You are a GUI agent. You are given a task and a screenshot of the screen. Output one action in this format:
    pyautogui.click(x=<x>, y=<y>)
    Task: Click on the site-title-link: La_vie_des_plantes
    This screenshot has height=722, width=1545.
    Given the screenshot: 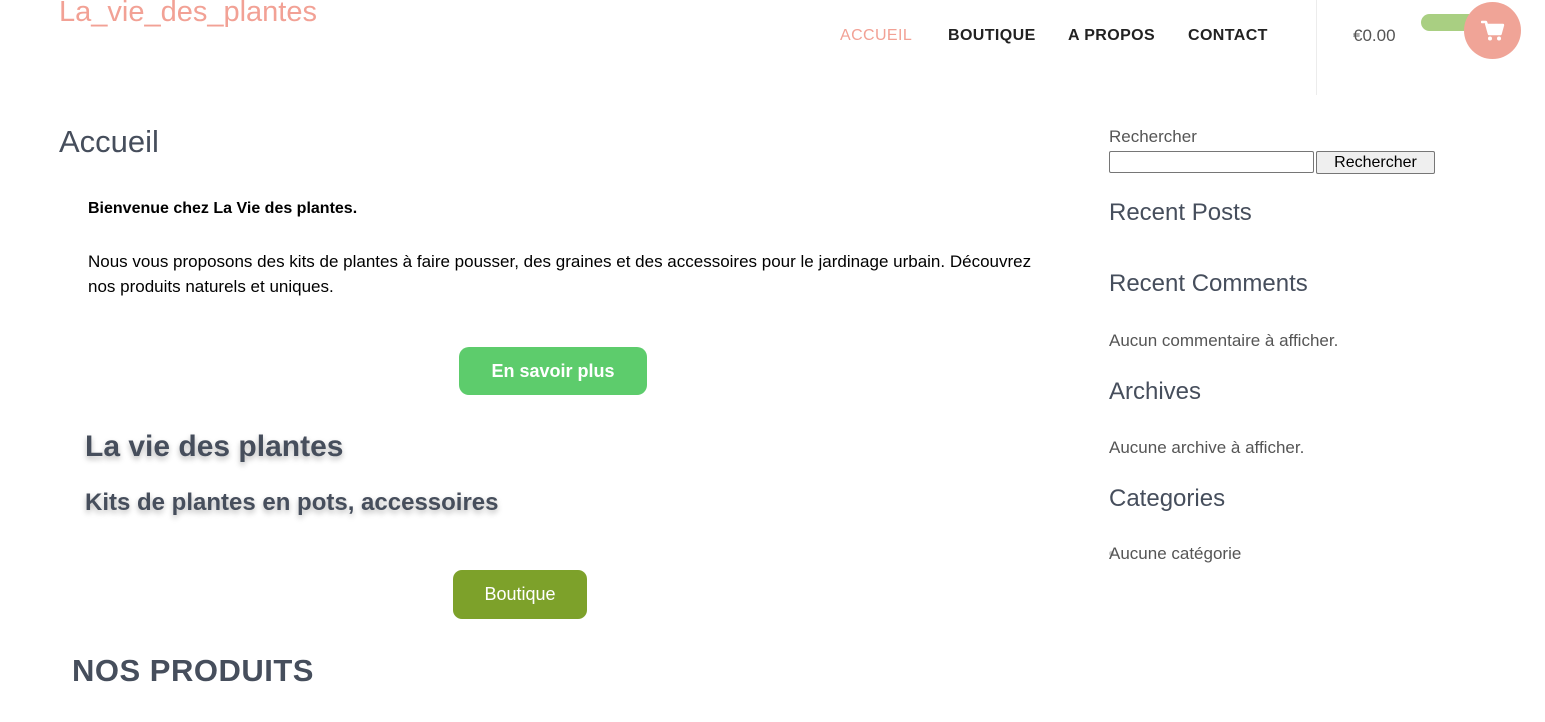 What is the action you would take?
    pyautogui.click(x=188, y=14)
    